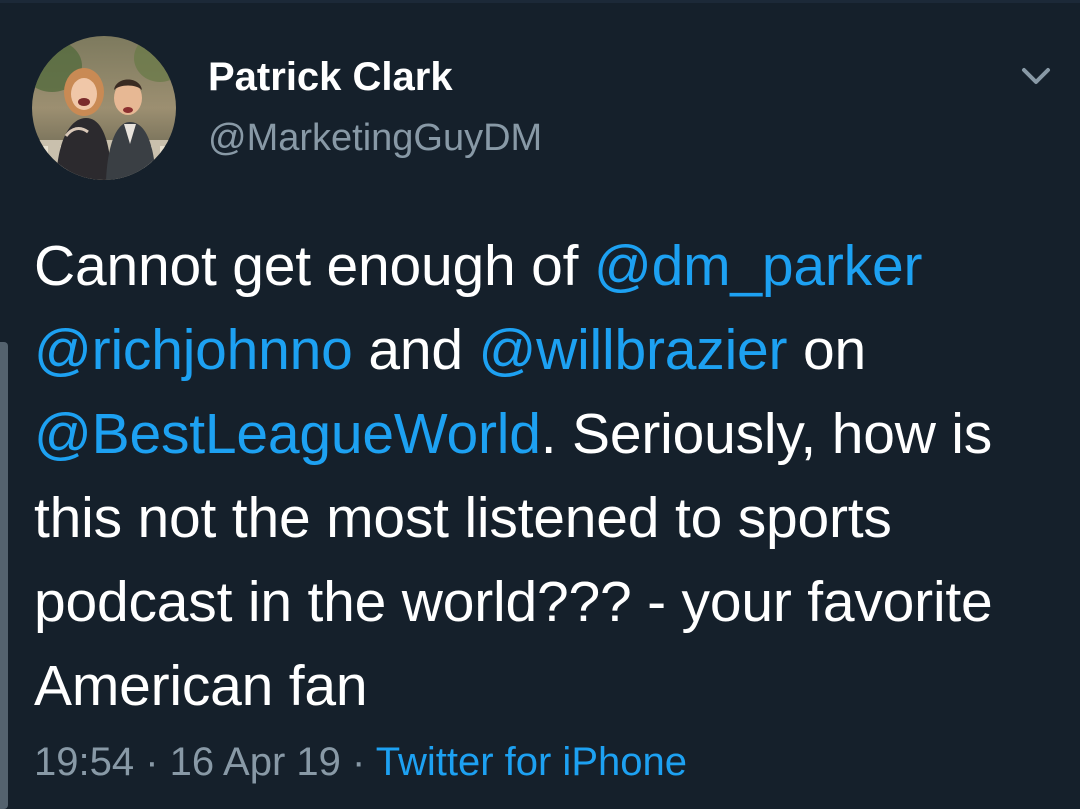 The height and width of the screenshot is (809, 1080). What do you see at coordinates (287, 434) in the screenshot?
I see `mention-link: @BestLeagueWorld` at bounding box center [287, 434].